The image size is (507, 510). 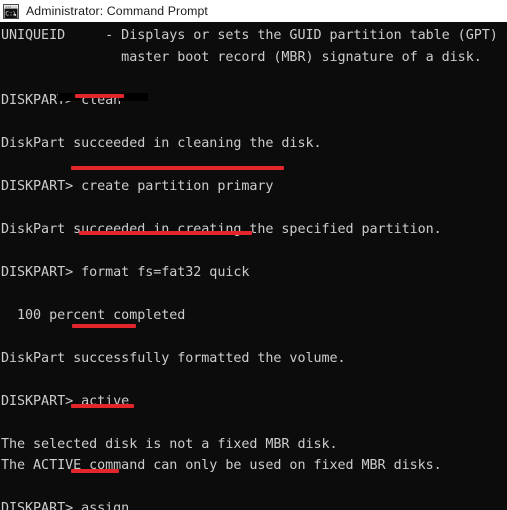 I want to click on console-line-command-format: DISKPART> format fs=fat32 quick, so click(x=125, y=272).